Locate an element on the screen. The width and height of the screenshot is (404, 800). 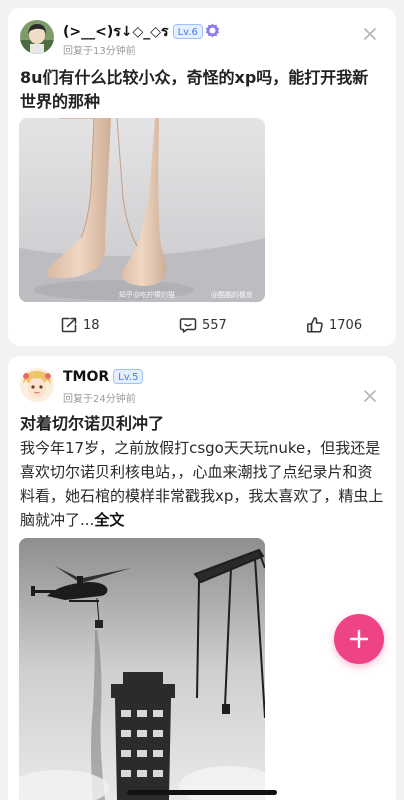
level-badge: Lv.5 is located at coordinates (128, 376).